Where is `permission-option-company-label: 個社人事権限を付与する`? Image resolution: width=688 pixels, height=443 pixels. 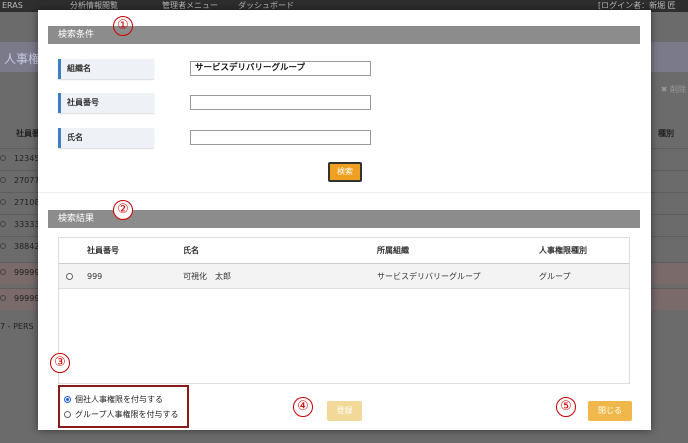 permission-option-company-label: 個社人事権限を付与する is located at coordinates (119, 399).